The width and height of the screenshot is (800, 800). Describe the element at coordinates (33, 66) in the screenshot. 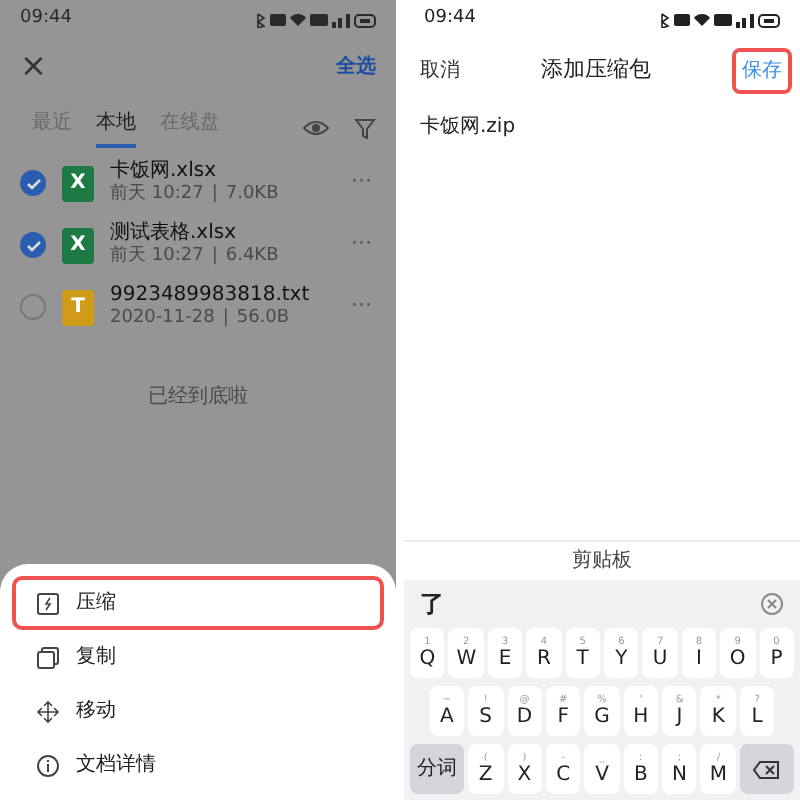

I see `close-button: ×` at that location.